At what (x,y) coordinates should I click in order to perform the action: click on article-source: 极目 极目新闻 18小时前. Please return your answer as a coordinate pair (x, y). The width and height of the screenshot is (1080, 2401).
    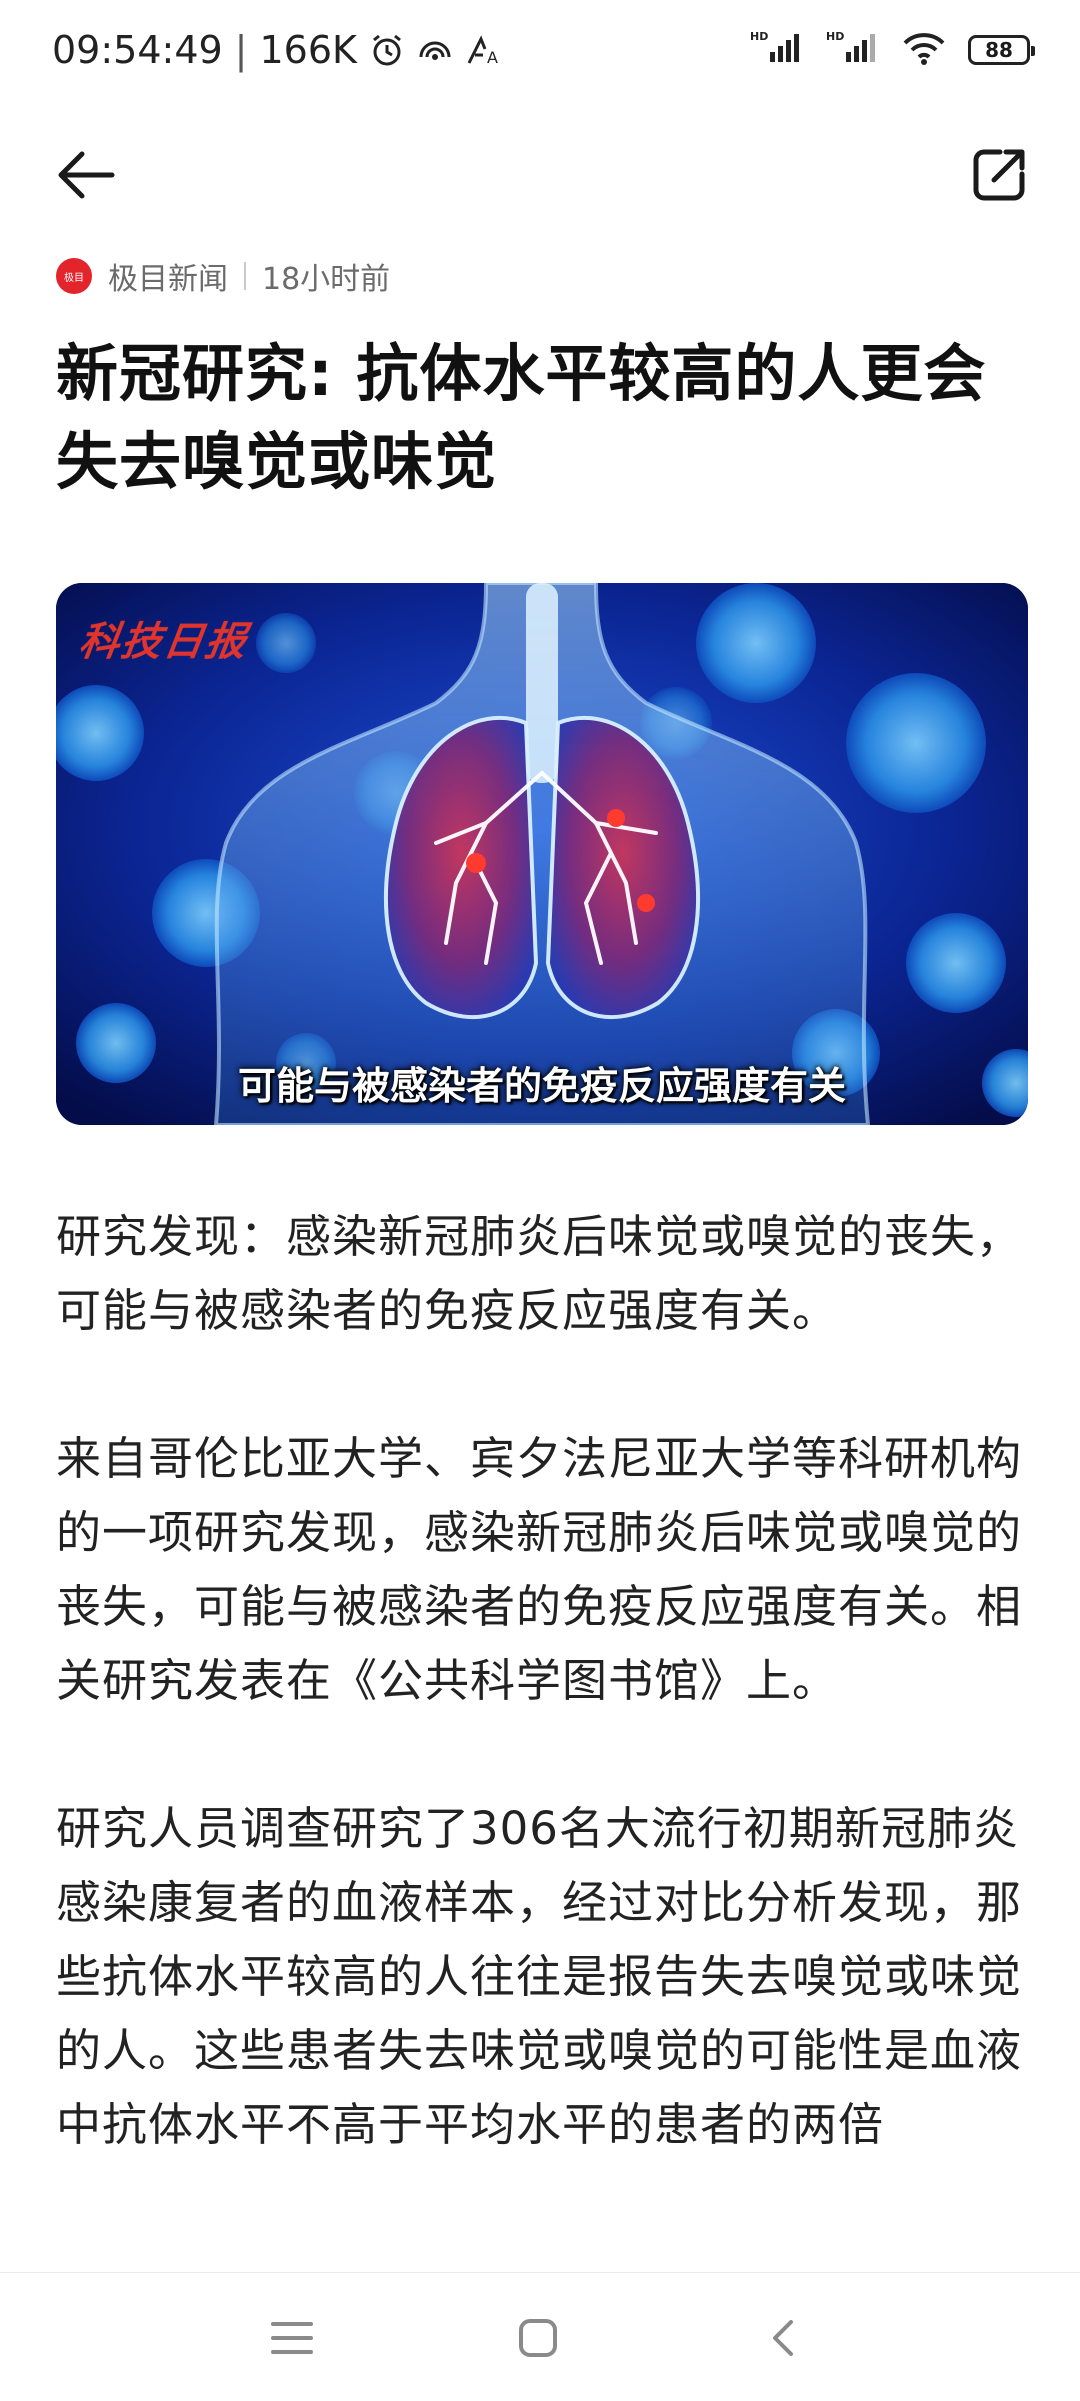
    Looking at the image, I should click on (223, 276).